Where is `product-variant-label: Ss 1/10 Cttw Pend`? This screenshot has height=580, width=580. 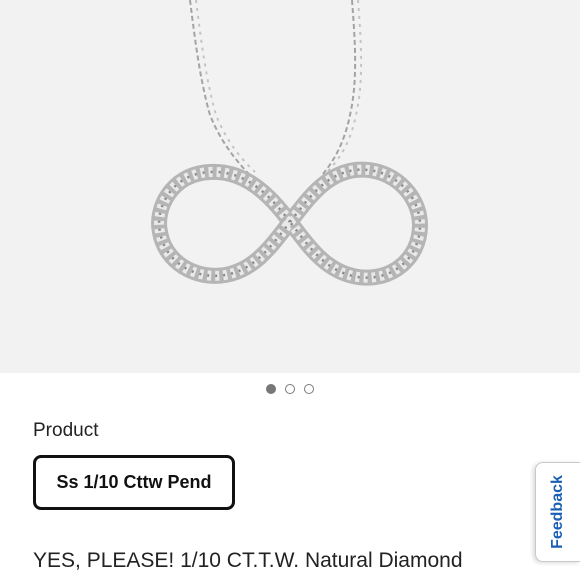
product-variant-label: Ss 1/10 Cttw Pend is located at coordinates (134, 482).